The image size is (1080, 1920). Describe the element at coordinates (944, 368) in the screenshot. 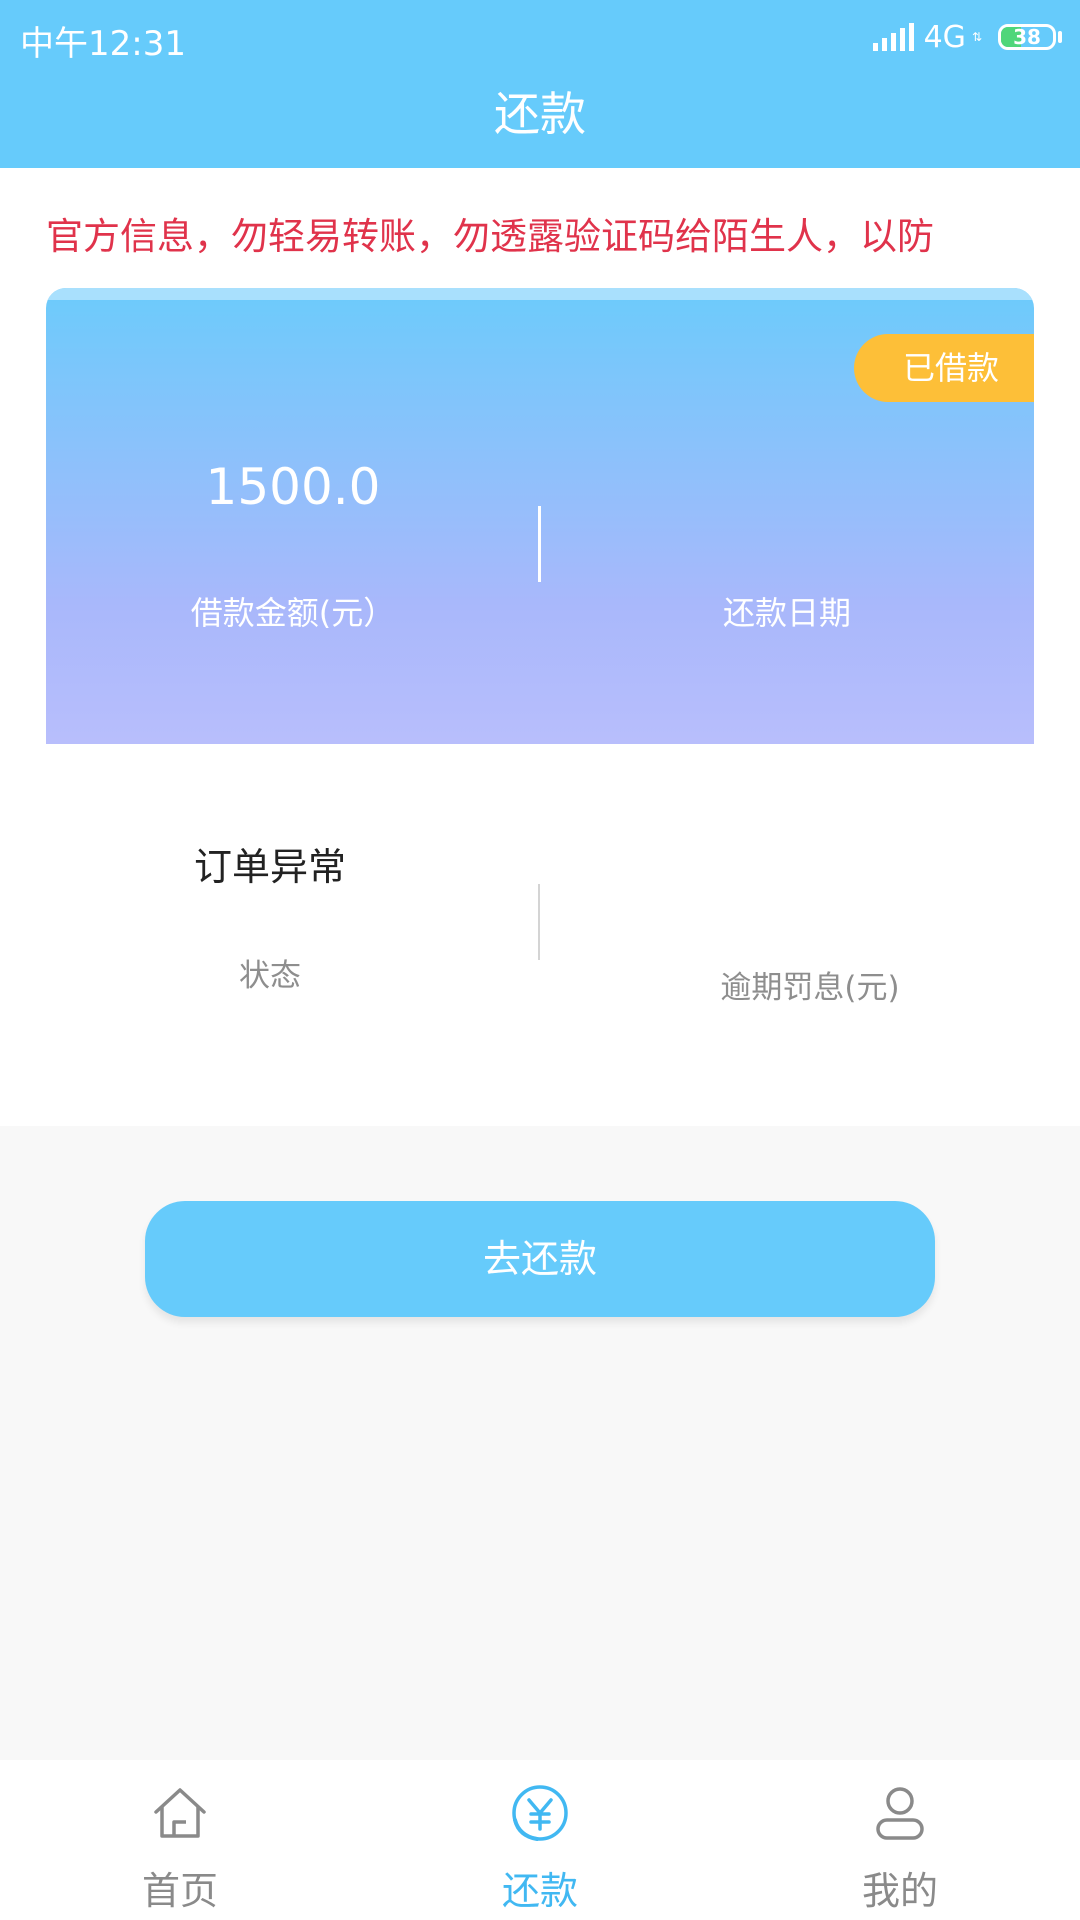

I see `loan-status-badge: 已借款` at that location.